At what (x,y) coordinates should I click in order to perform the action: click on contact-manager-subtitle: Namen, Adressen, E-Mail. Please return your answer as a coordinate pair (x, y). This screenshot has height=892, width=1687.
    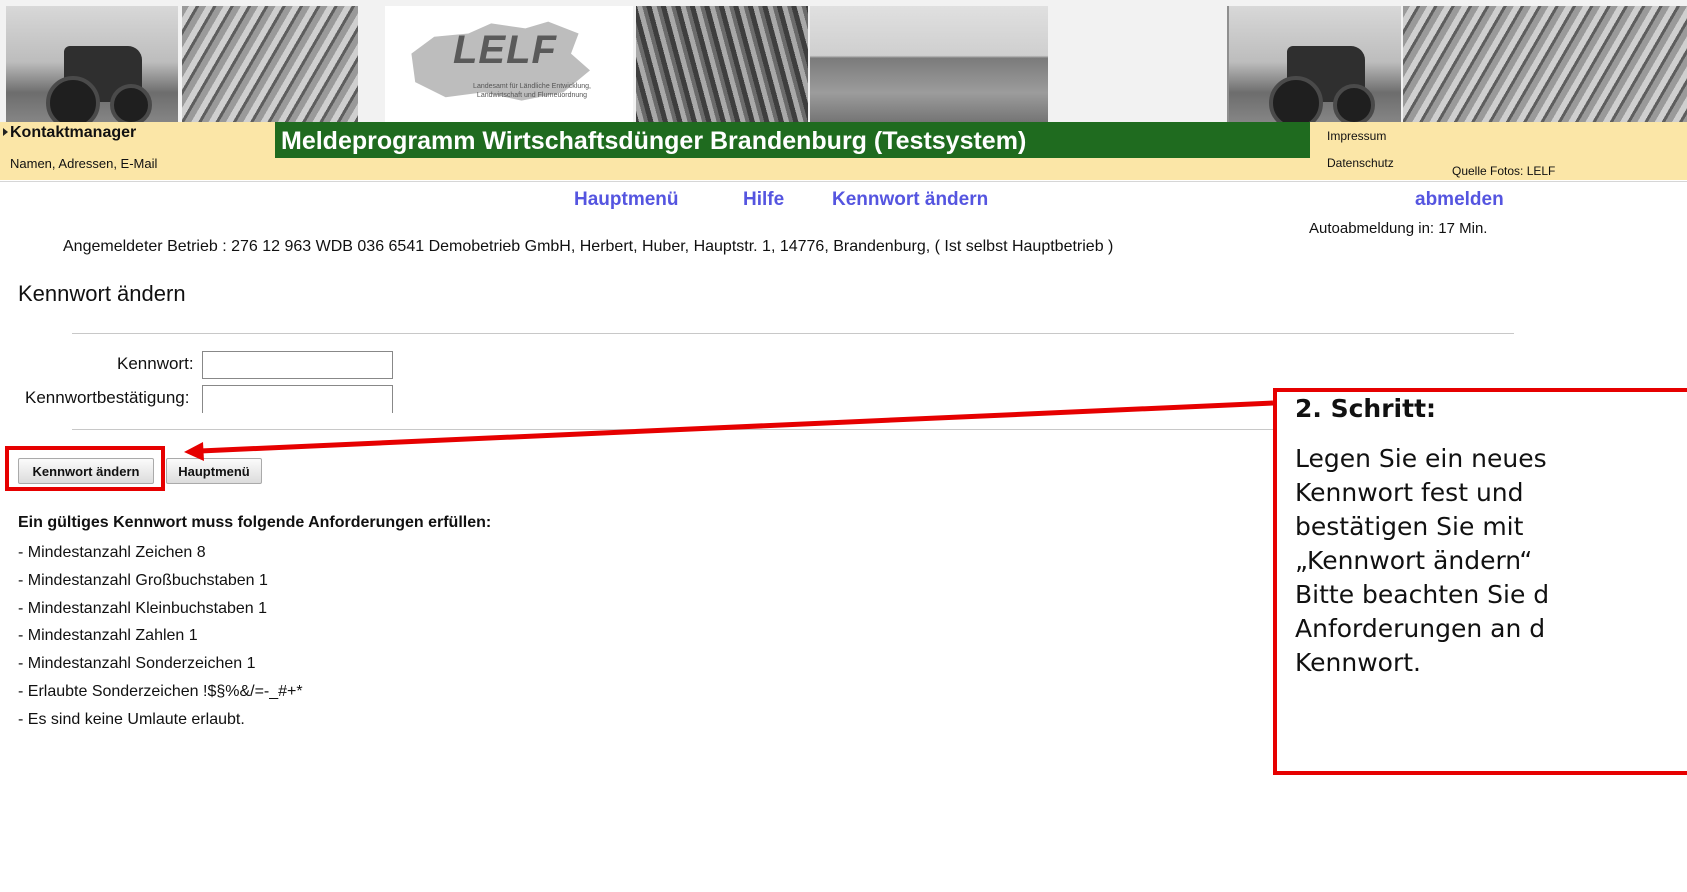
    Looking at the image, I should click on (84, 163).